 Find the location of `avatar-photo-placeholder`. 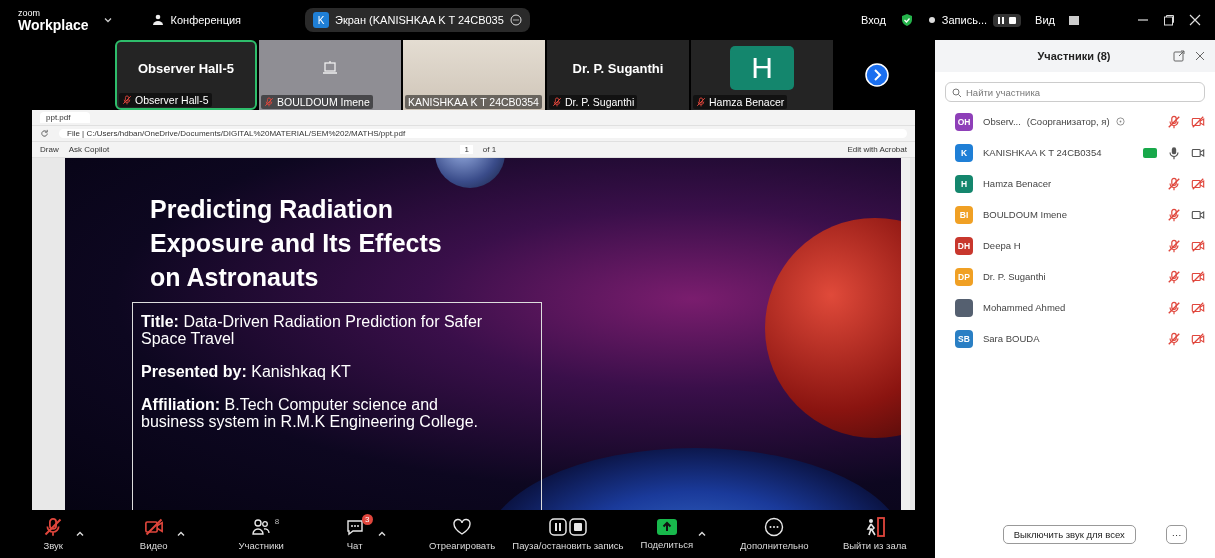

avatar-photo-placeholder is located at coordinates (964, 307).